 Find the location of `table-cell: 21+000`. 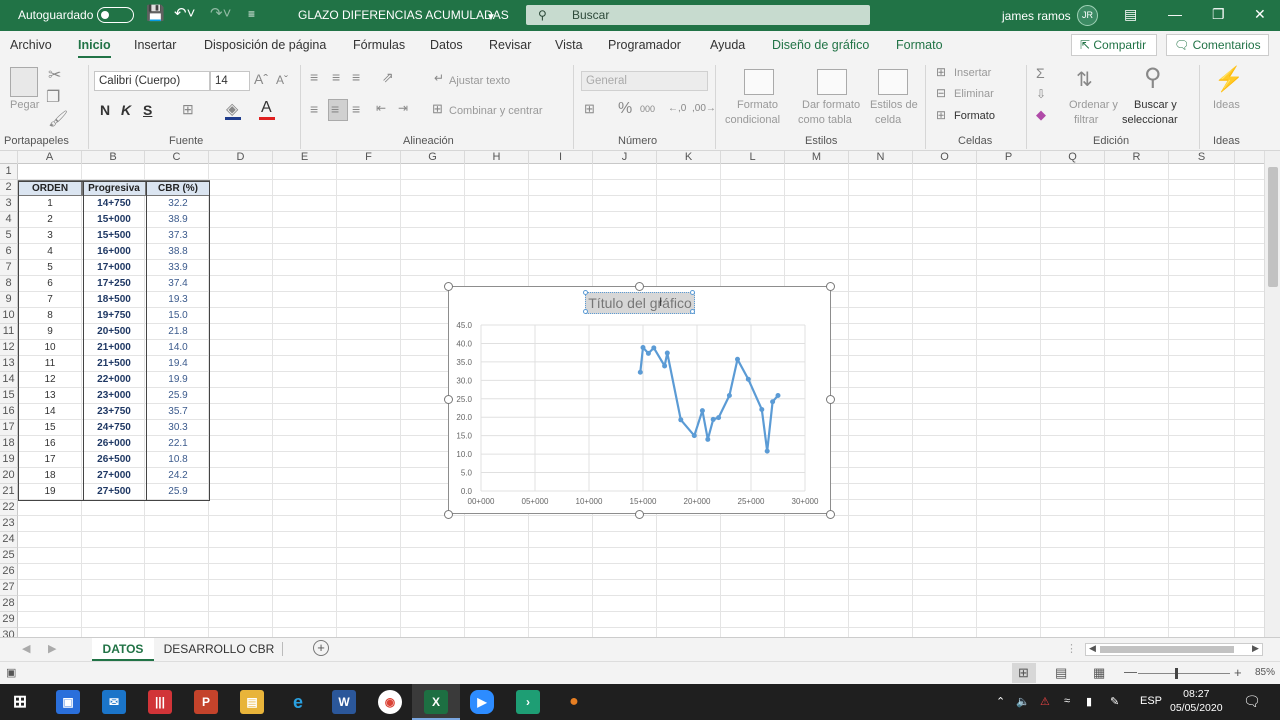

table-cell: 21+000 is located at coordinates (114, 348).